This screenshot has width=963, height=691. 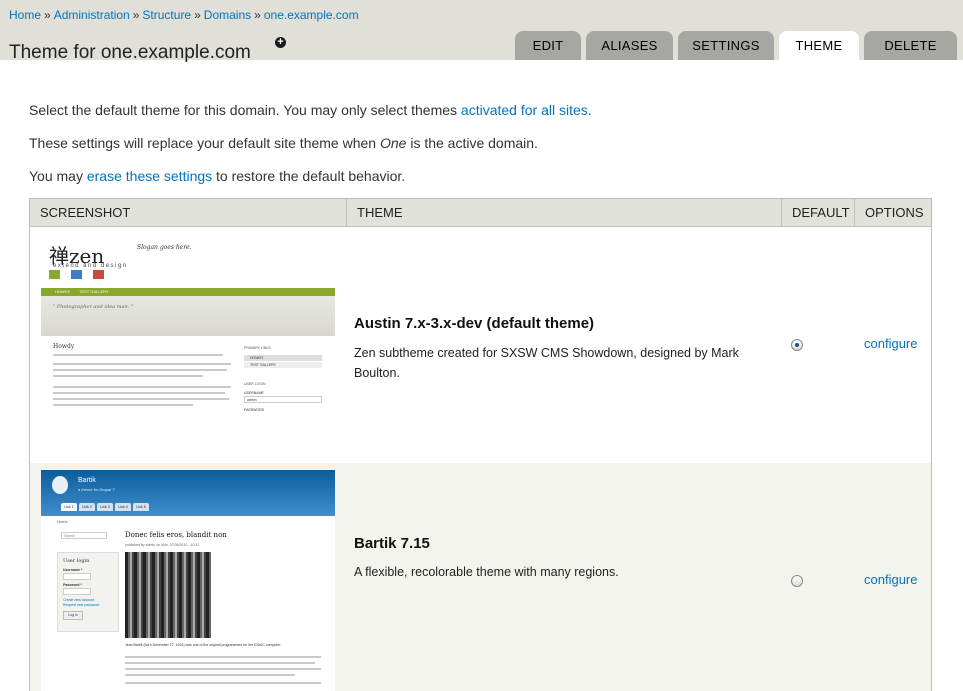 What do you see at coordinates (176, 535) in the screenshot?
I see `bartik-article-title: Donec felis eros, blandit non` at bounding box center [176, 535].